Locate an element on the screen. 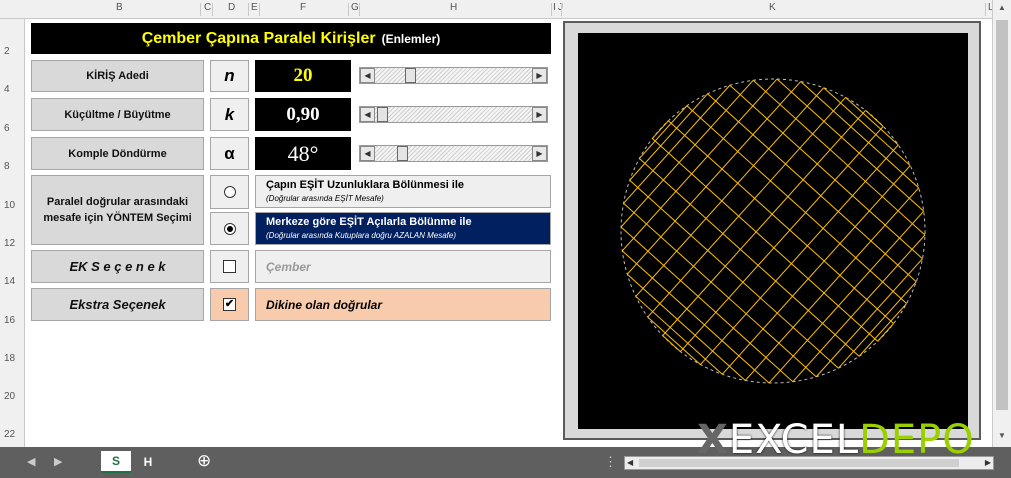 This screenshot has height=478, width=1011. slider-alpha-thumb is located at coordinates (402, 153).